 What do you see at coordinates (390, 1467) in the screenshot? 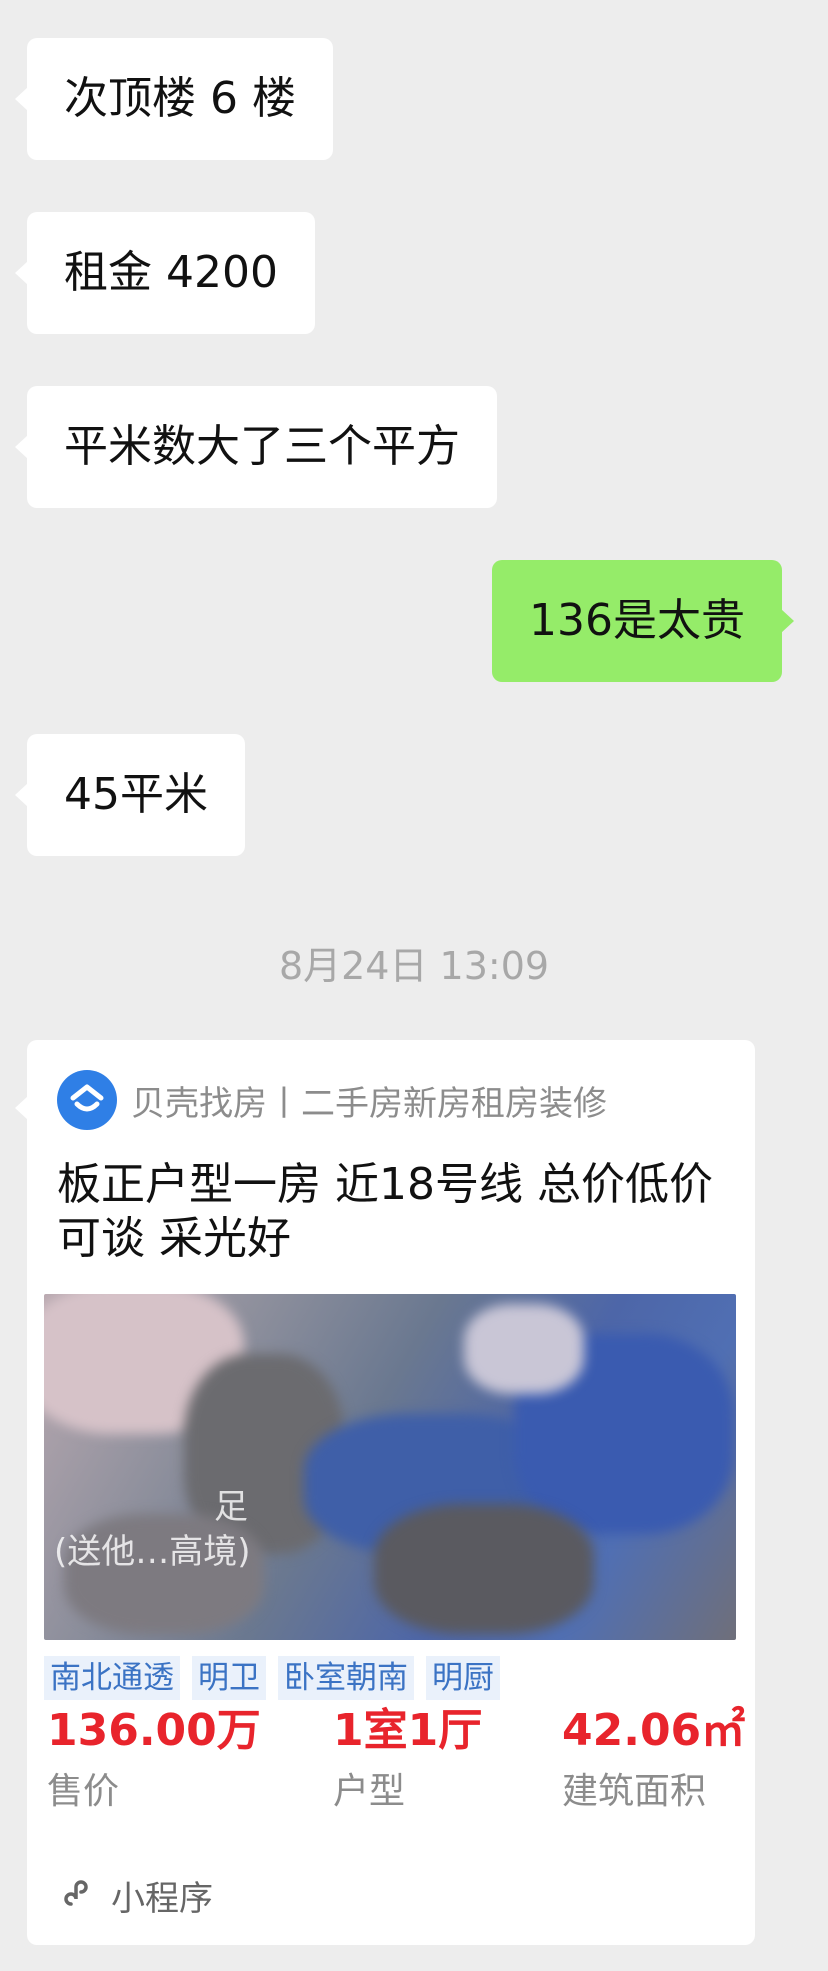
I see `listing-photo: 足 (送他…高境)` at bounding box center [390, 1467].